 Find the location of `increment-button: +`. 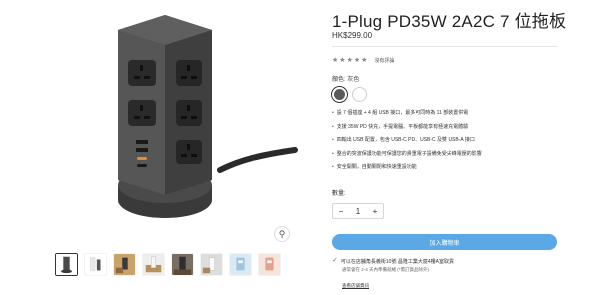

increment-button: + is located at coordinates (375, 211).